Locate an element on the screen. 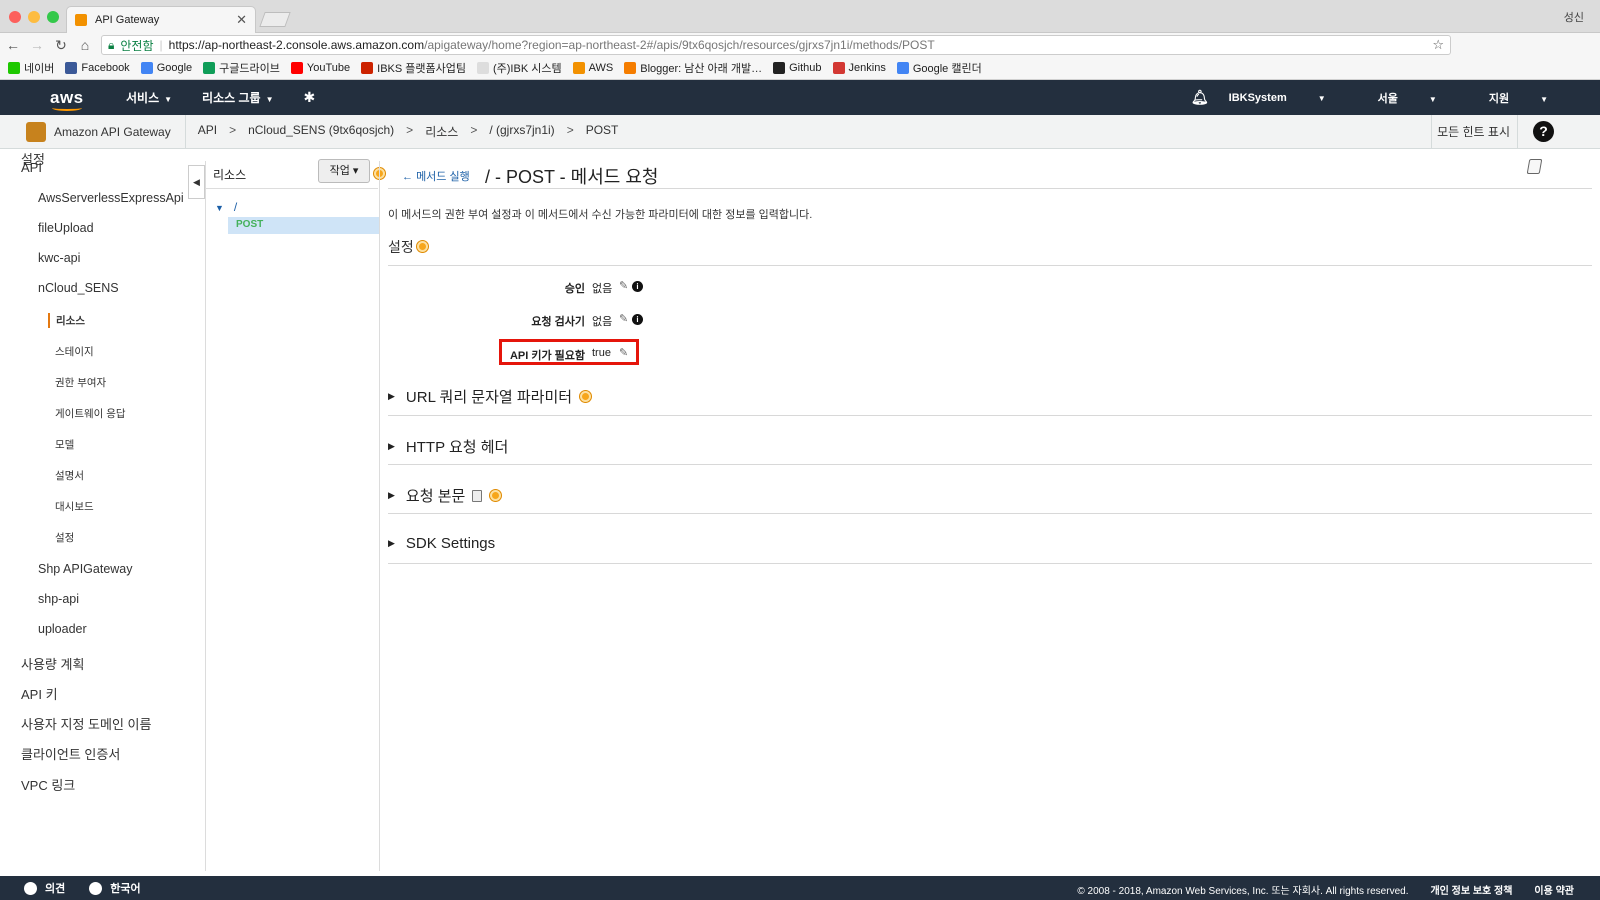 This screenshot has height=900, width=1600. resource-root: ▼ / is located at coordinates (226, 207).